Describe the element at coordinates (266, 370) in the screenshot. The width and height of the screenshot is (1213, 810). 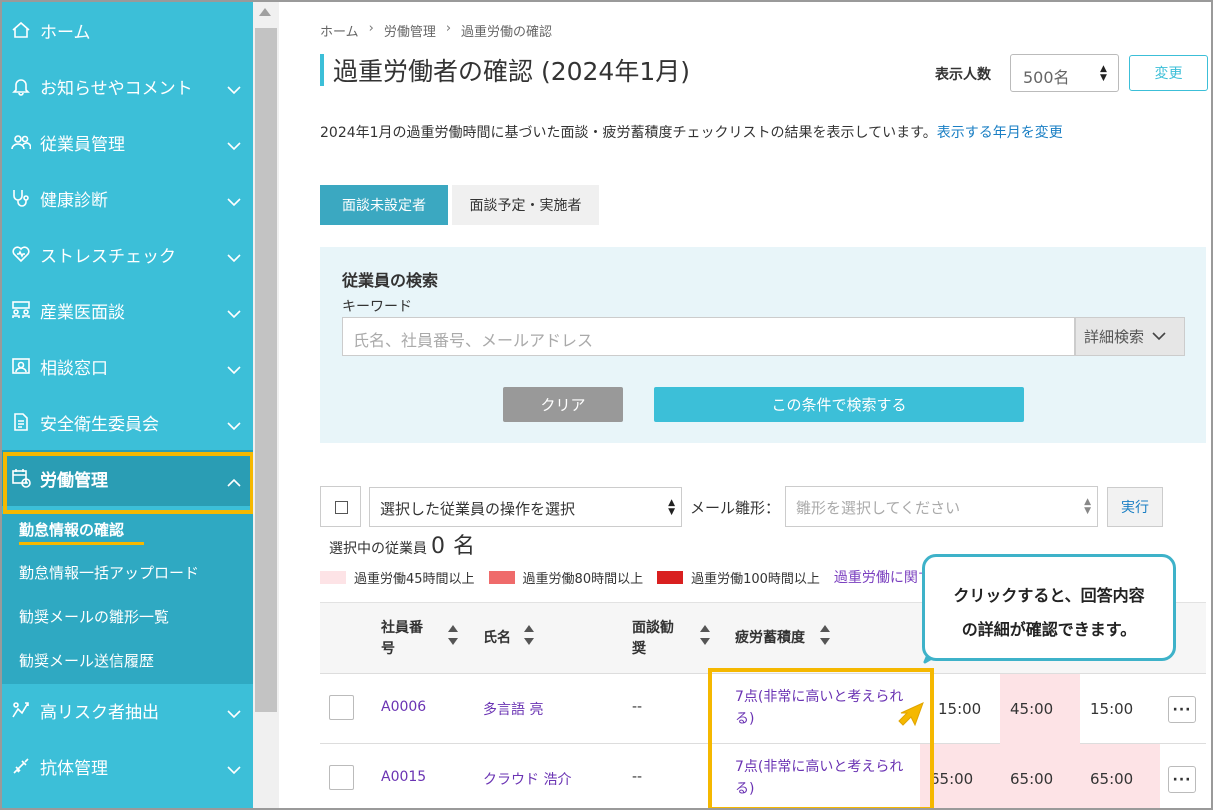
I see `scrollbar-thumb` at that location.